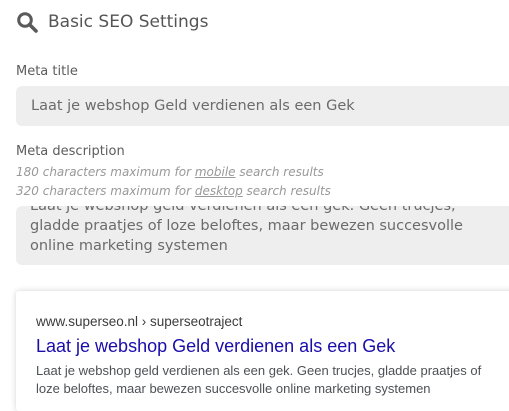 This screenshot has width=509, height=411. What do you see at coordinates (215, 172) in the screenshot?
I see `mobile-link: mobile` at bounding box center [215, 172].